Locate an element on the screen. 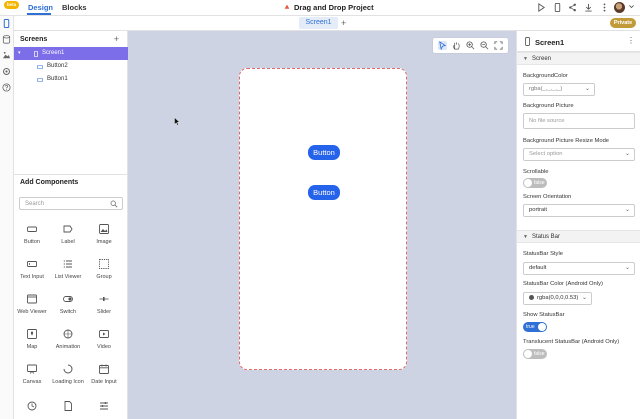 The width and height of the screenshot is (640, 419). component-slider: Slider is located at coordinates (104, 305).